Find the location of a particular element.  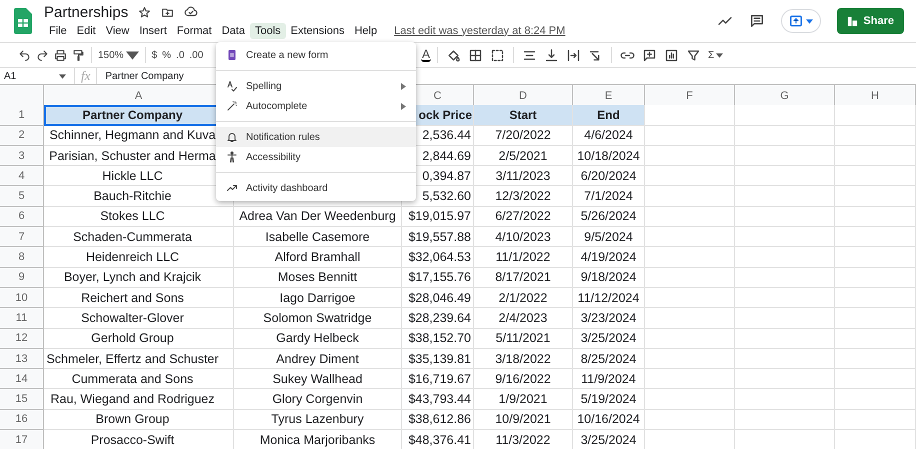

column-header: H is located at coordinates (875, 96).